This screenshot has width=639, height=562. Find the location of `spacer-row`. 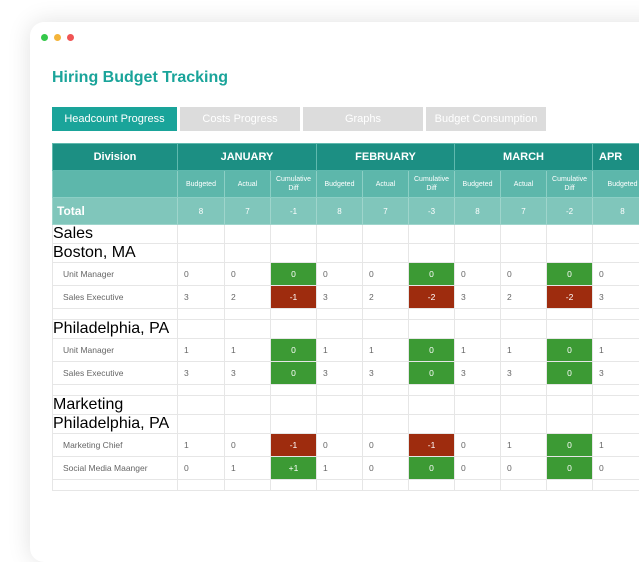

spacer-row is located at coordinates (346, 314).